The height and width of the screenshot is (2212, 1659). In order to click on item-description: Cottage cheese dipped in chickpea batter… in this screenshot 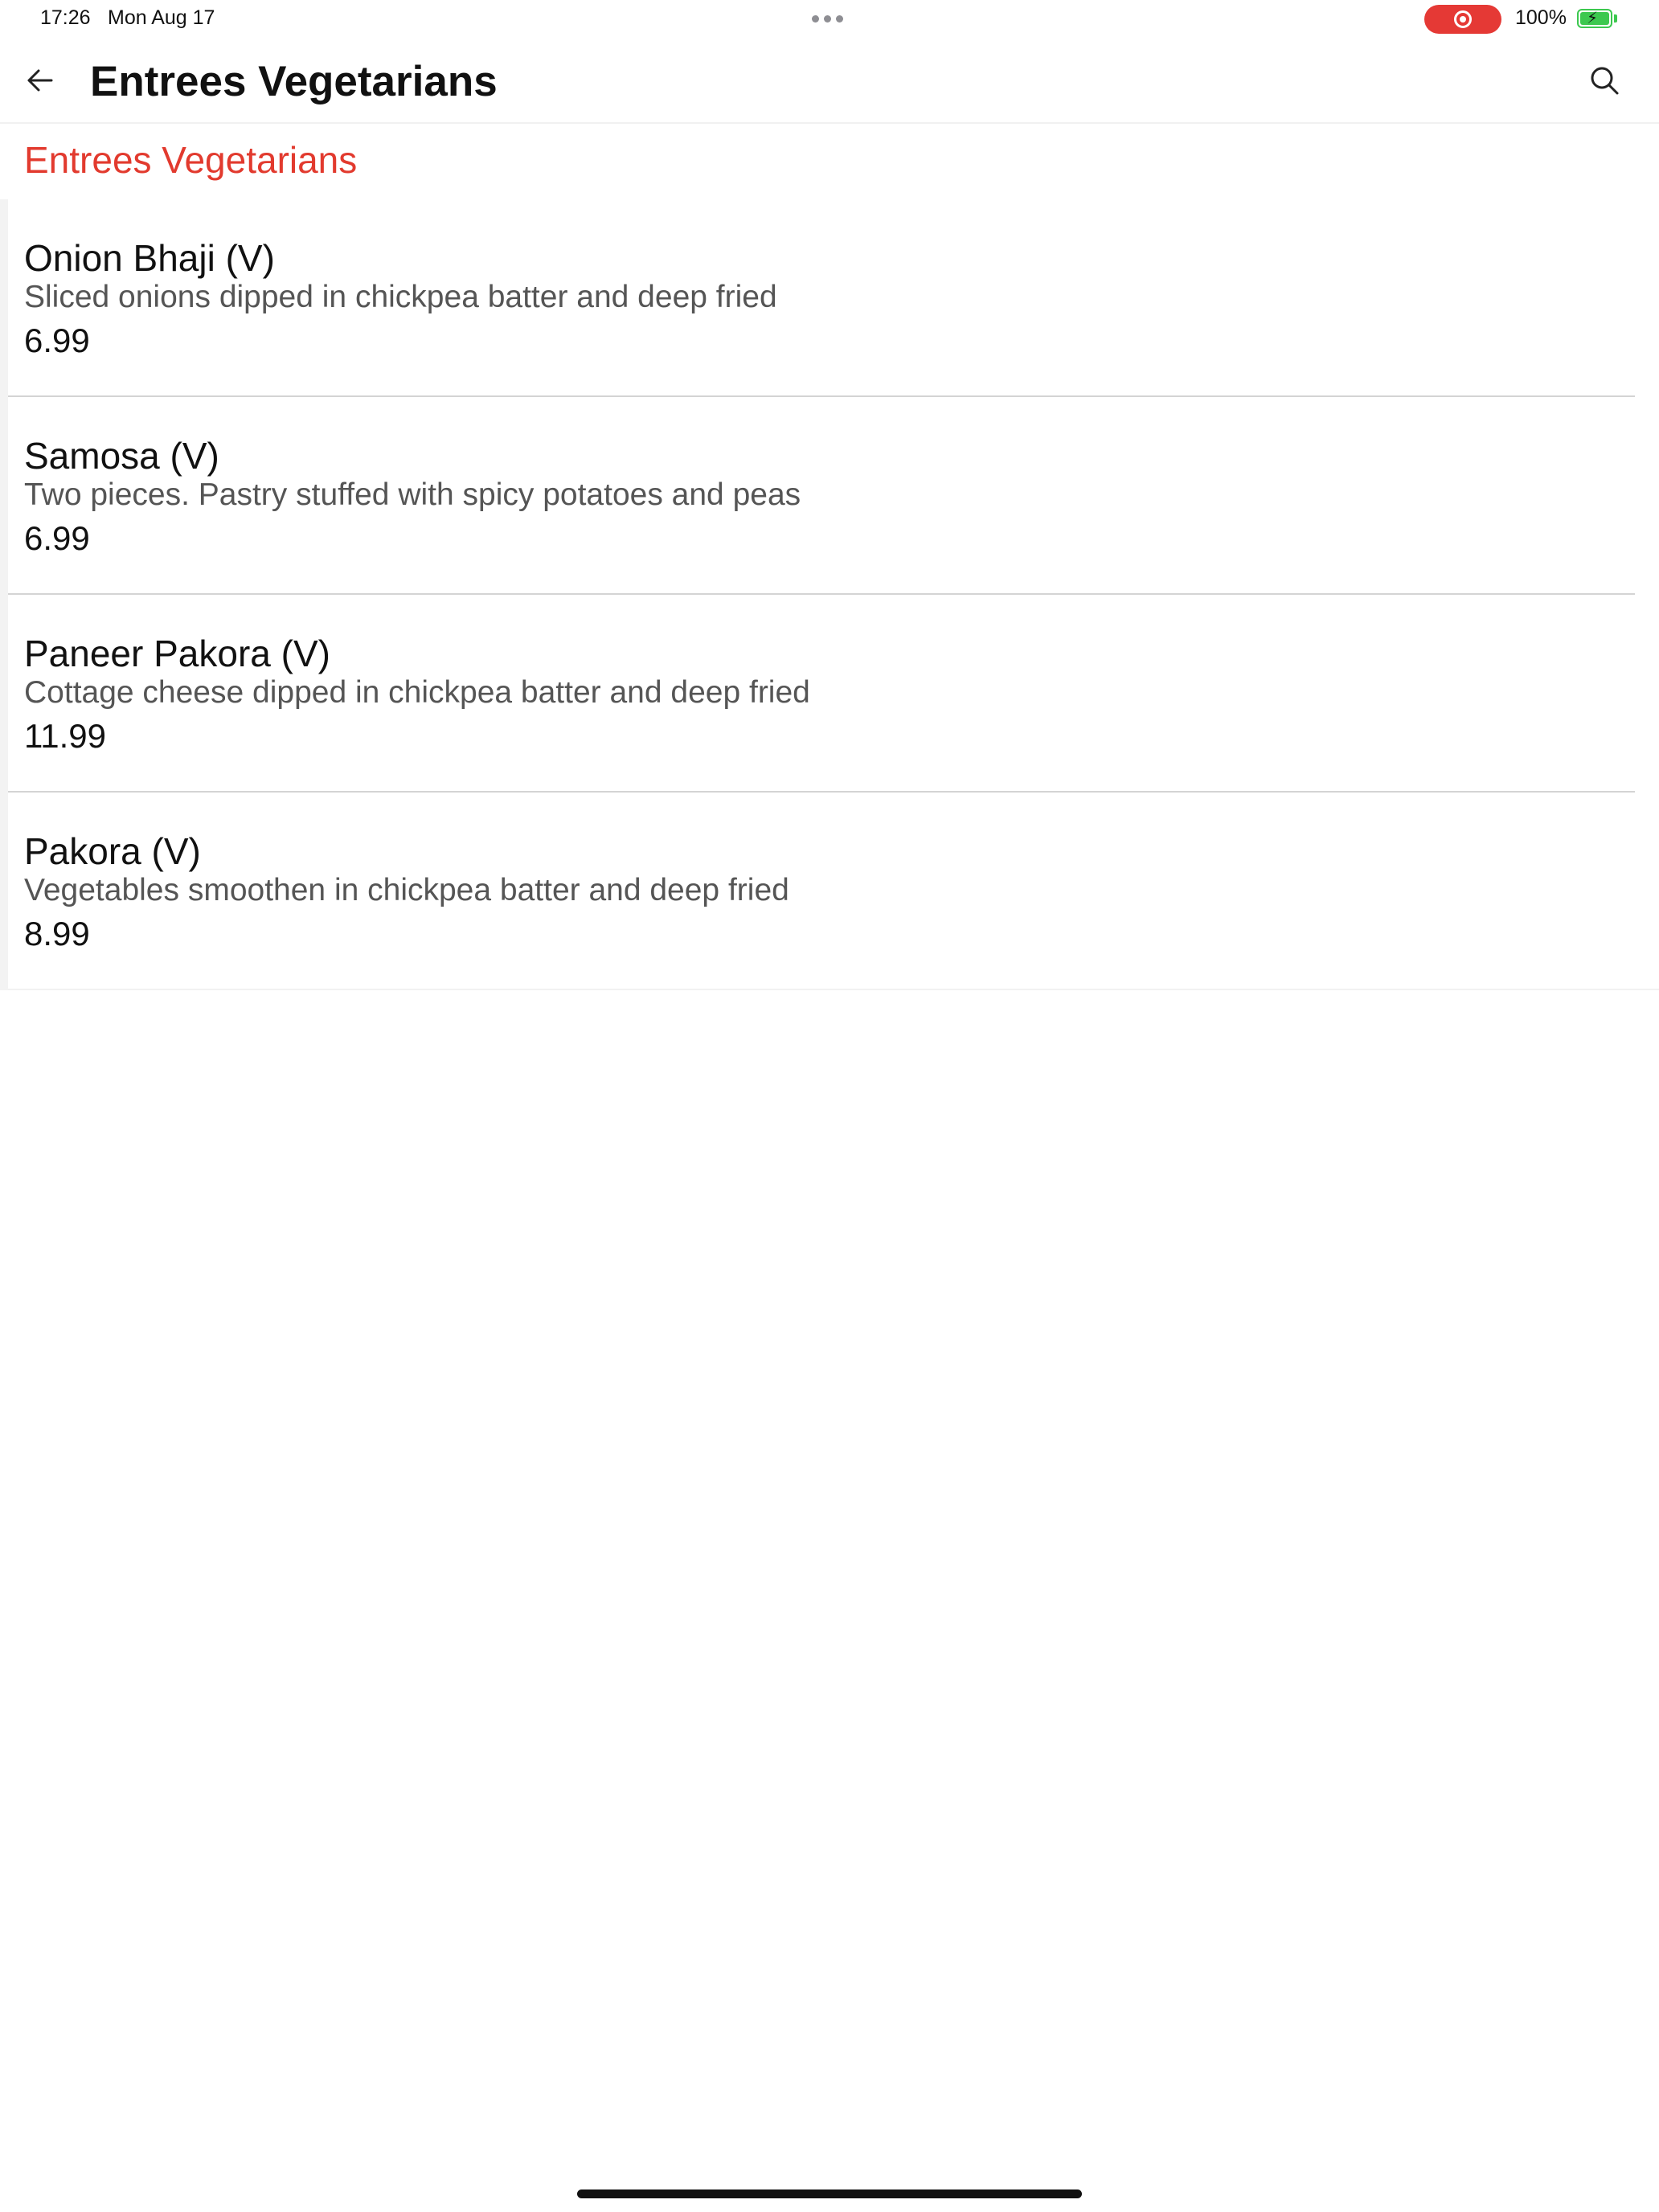, I will do `click(417, 692)`.